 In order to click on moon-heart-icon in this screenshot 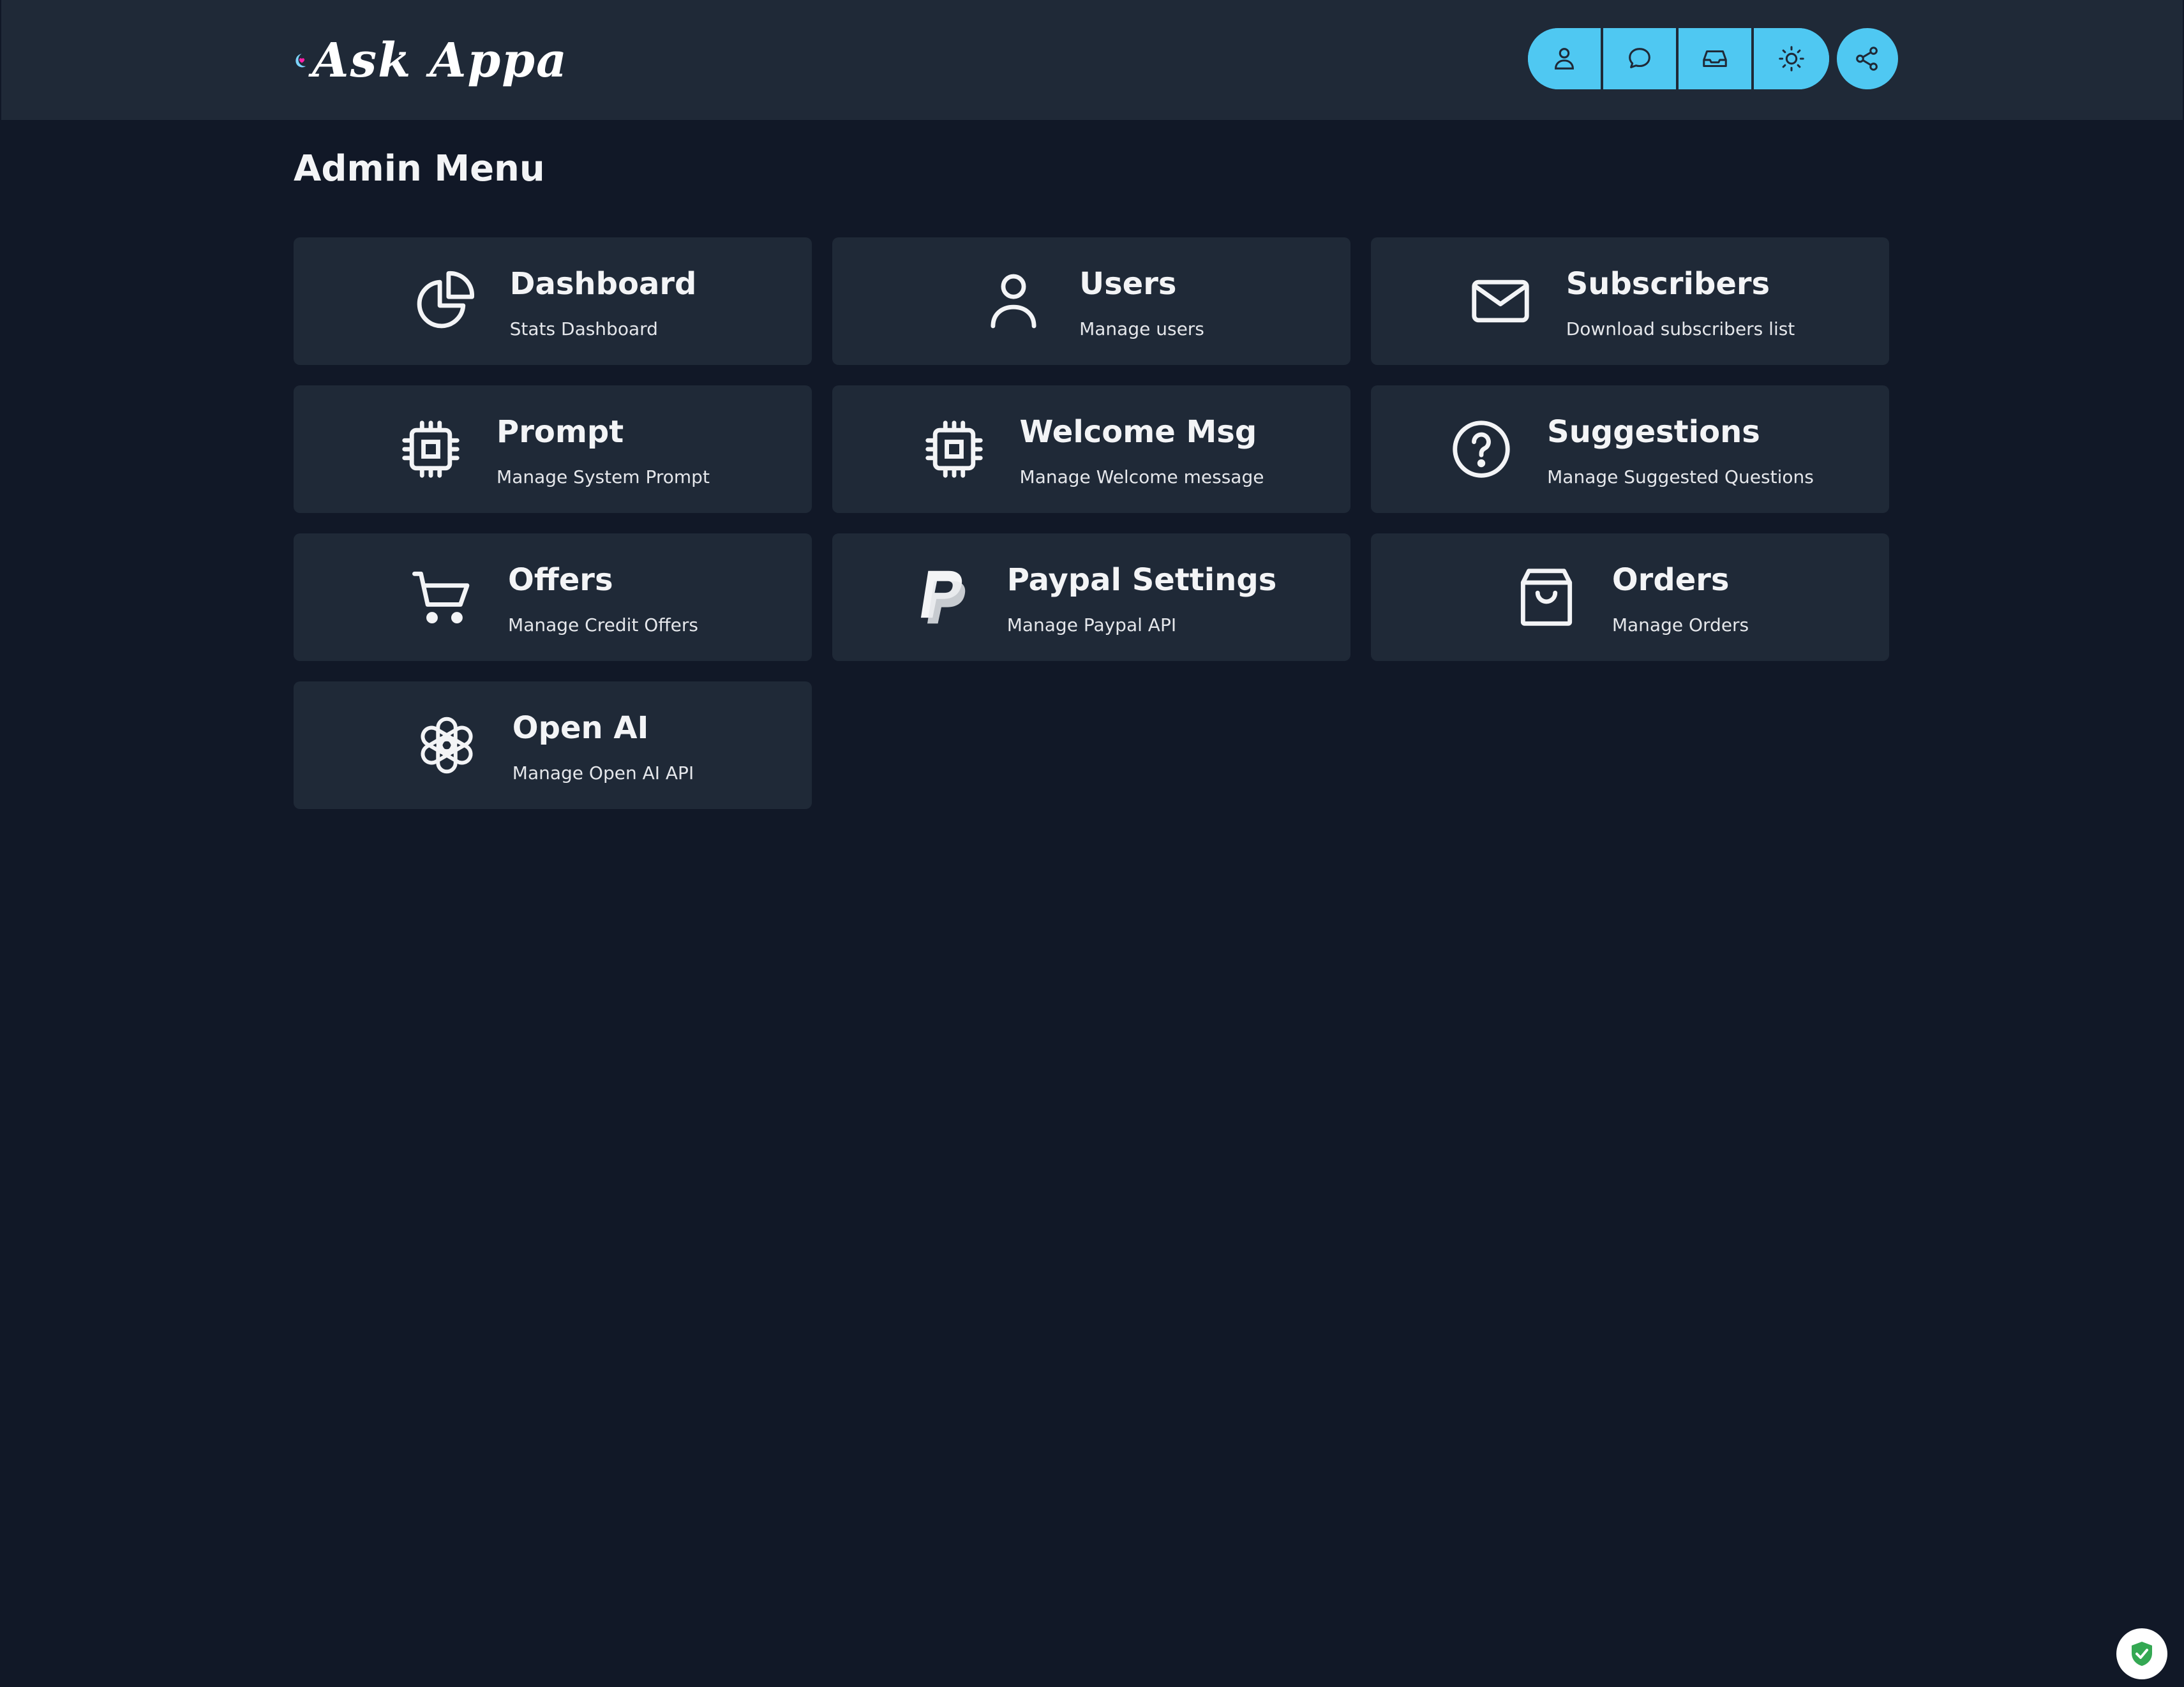, I will do `click(300, 61)`.